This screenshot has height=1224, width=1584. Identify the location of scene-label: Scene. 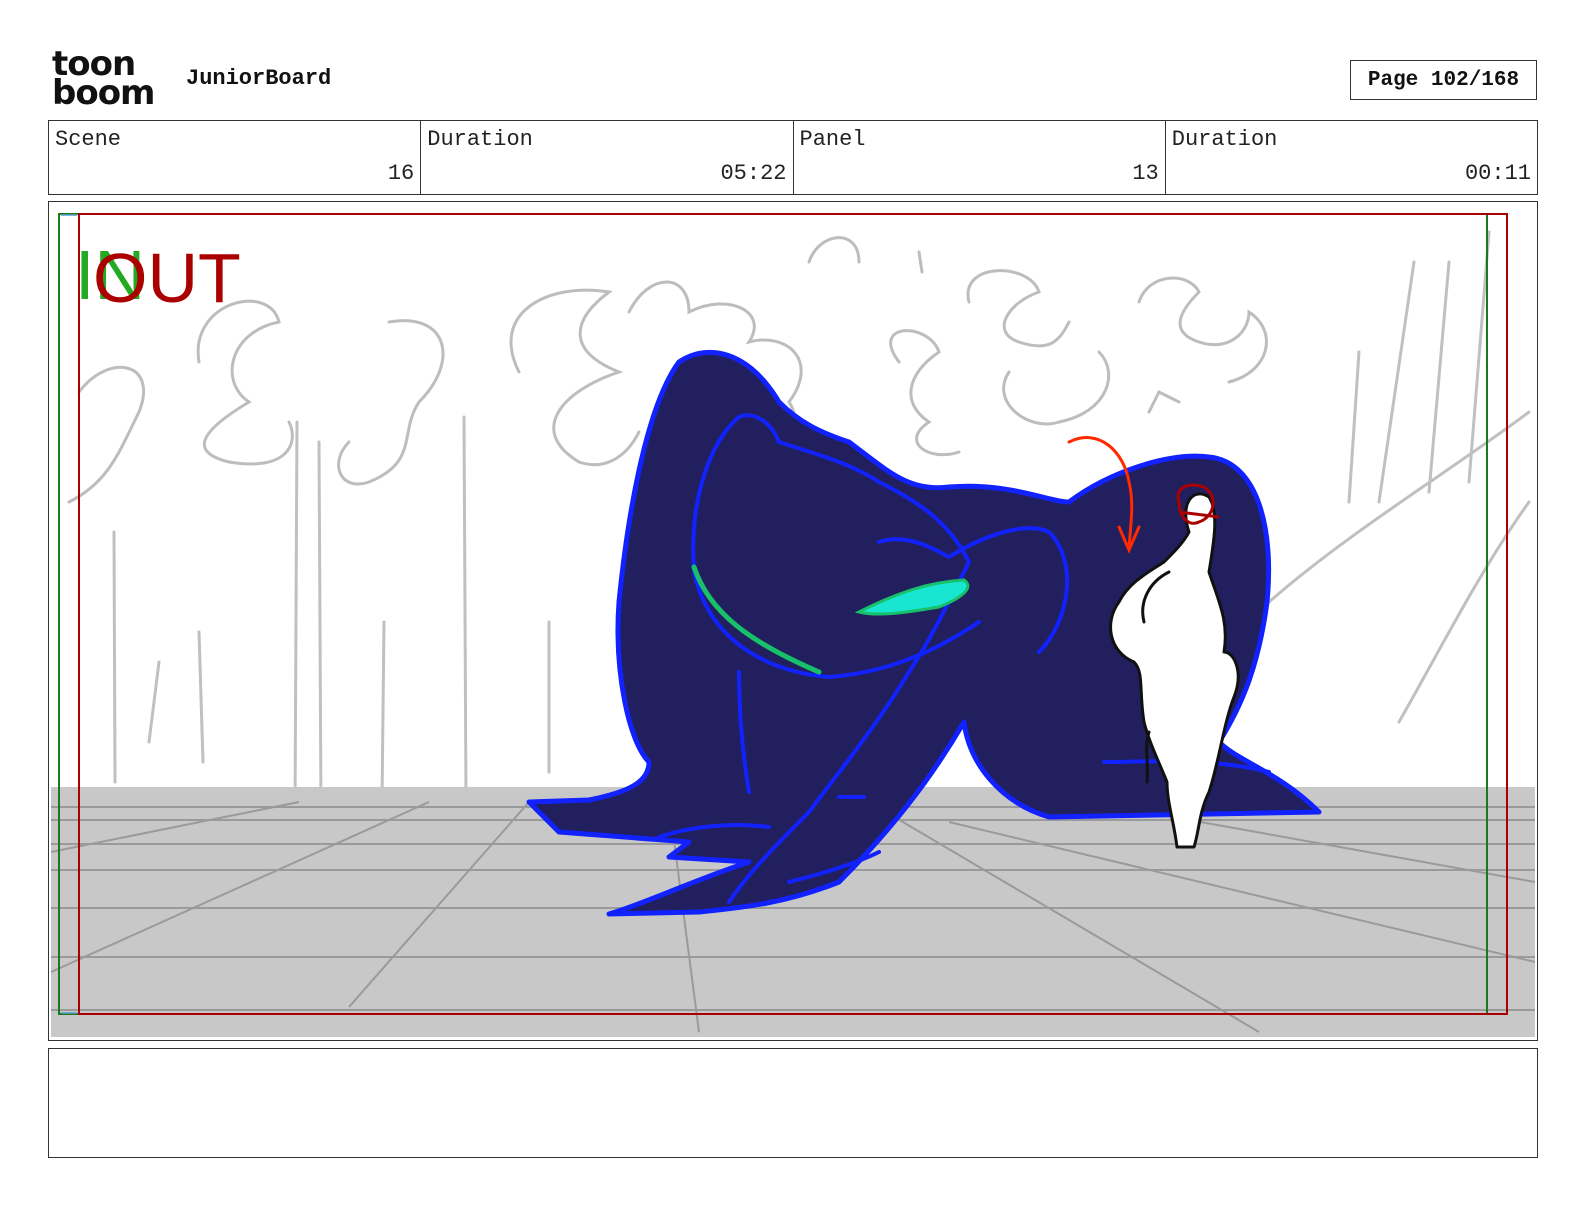
(88, 139).